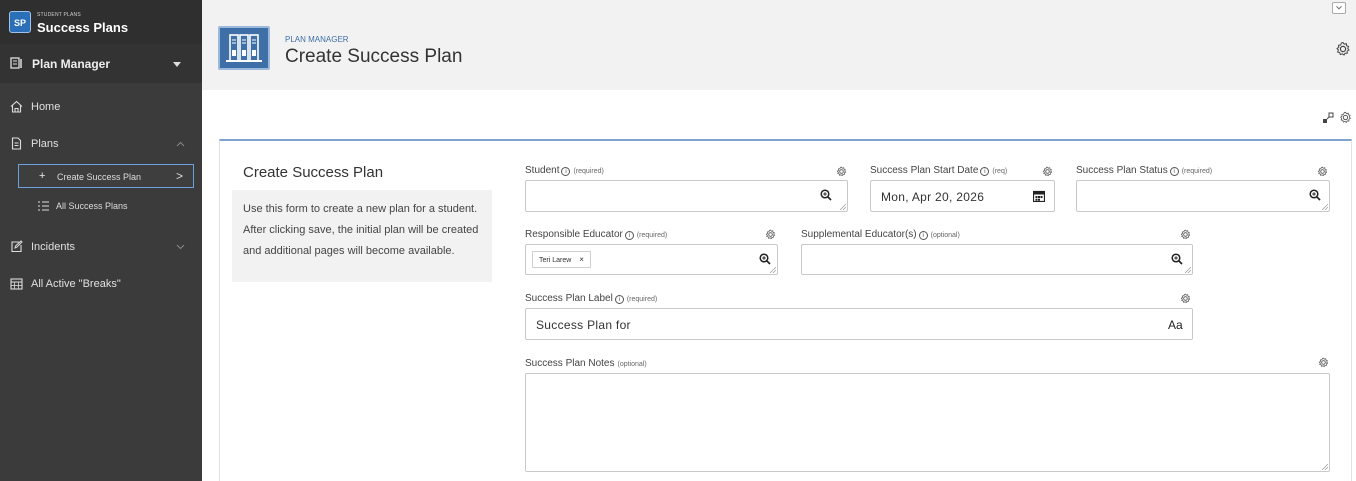 This screenshot has width=1356, height=481. What do you see at coordinates (569, 298) in the screenshot?
I see `plan-label-label-text: Success Plan Label` at bounding box center [569, 298].